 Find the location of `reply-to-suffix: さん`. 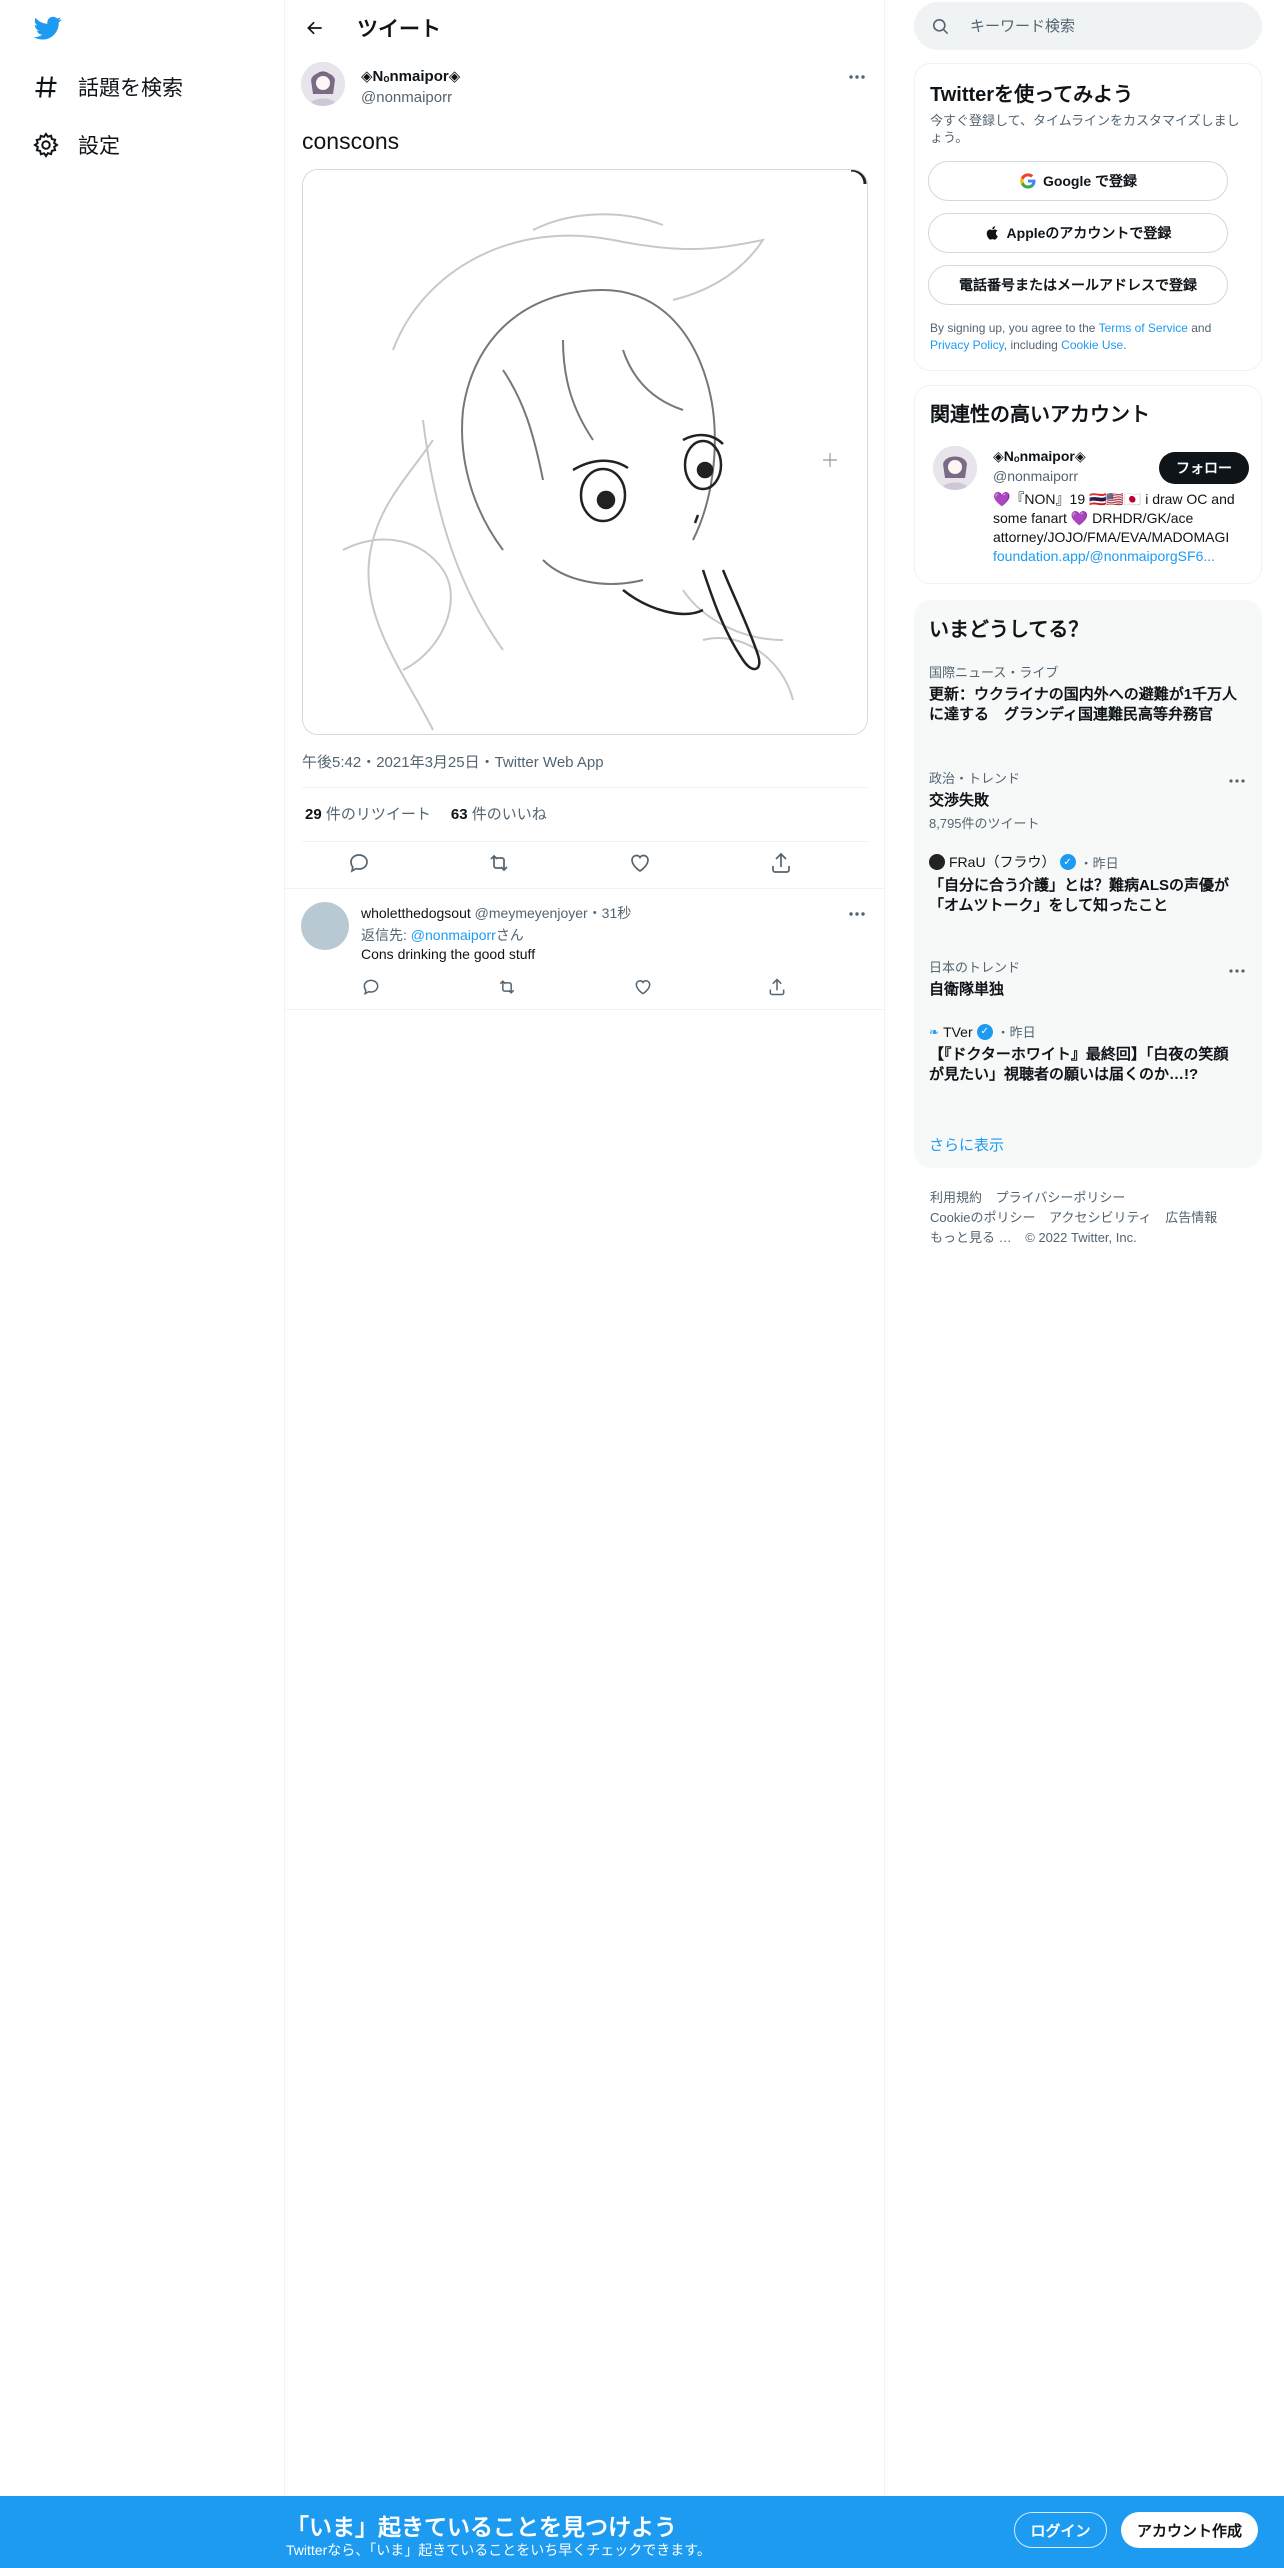

reply-to-suffix: さん is located at coordinates (509, 935).